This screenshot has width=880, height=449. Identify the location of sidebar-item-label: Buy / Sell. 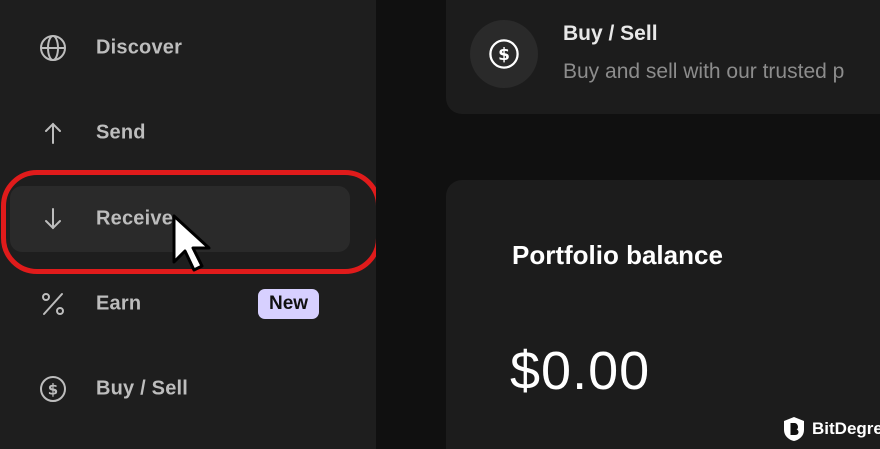
(142, 388).